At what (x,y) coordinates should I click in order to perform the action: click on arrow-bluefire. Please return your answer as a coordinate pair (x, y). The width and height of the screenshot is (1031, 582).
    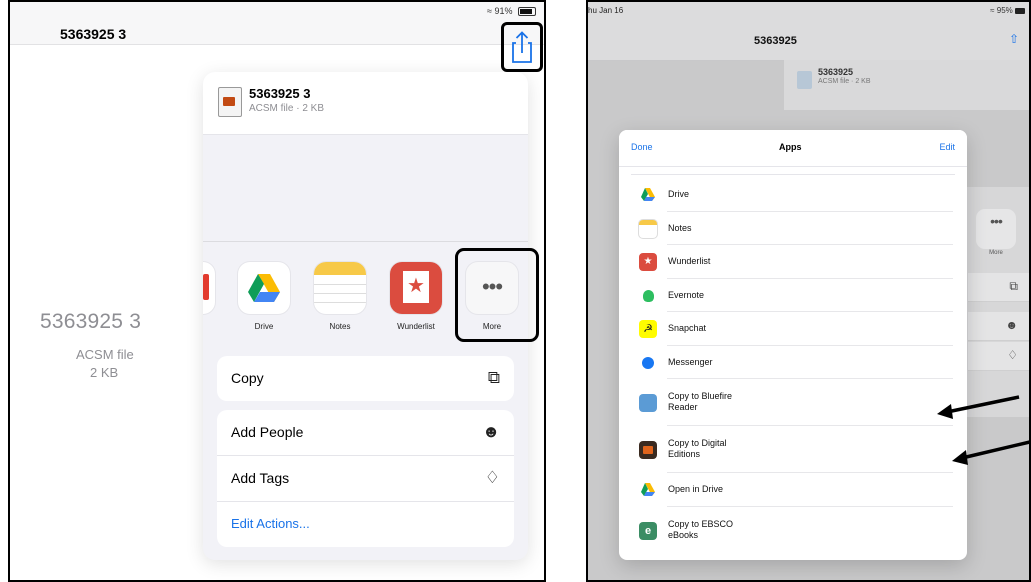
    Looking at the image, I should click on (978, 407).